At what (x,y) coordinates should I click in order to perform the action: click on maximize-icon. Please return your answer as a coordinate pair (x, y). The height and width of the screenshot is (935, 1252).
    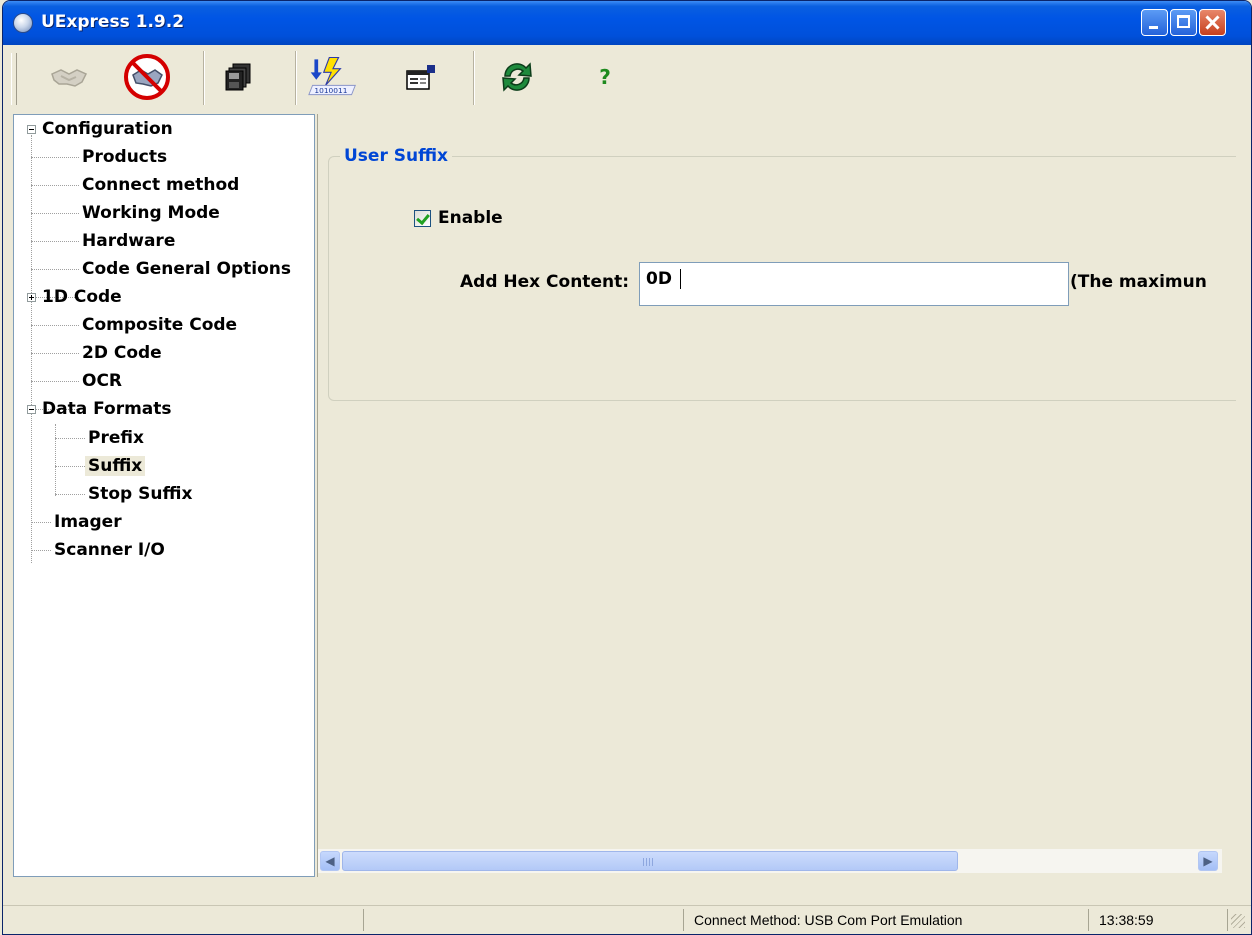
    Looking at the image, I should click on (1183, 21).